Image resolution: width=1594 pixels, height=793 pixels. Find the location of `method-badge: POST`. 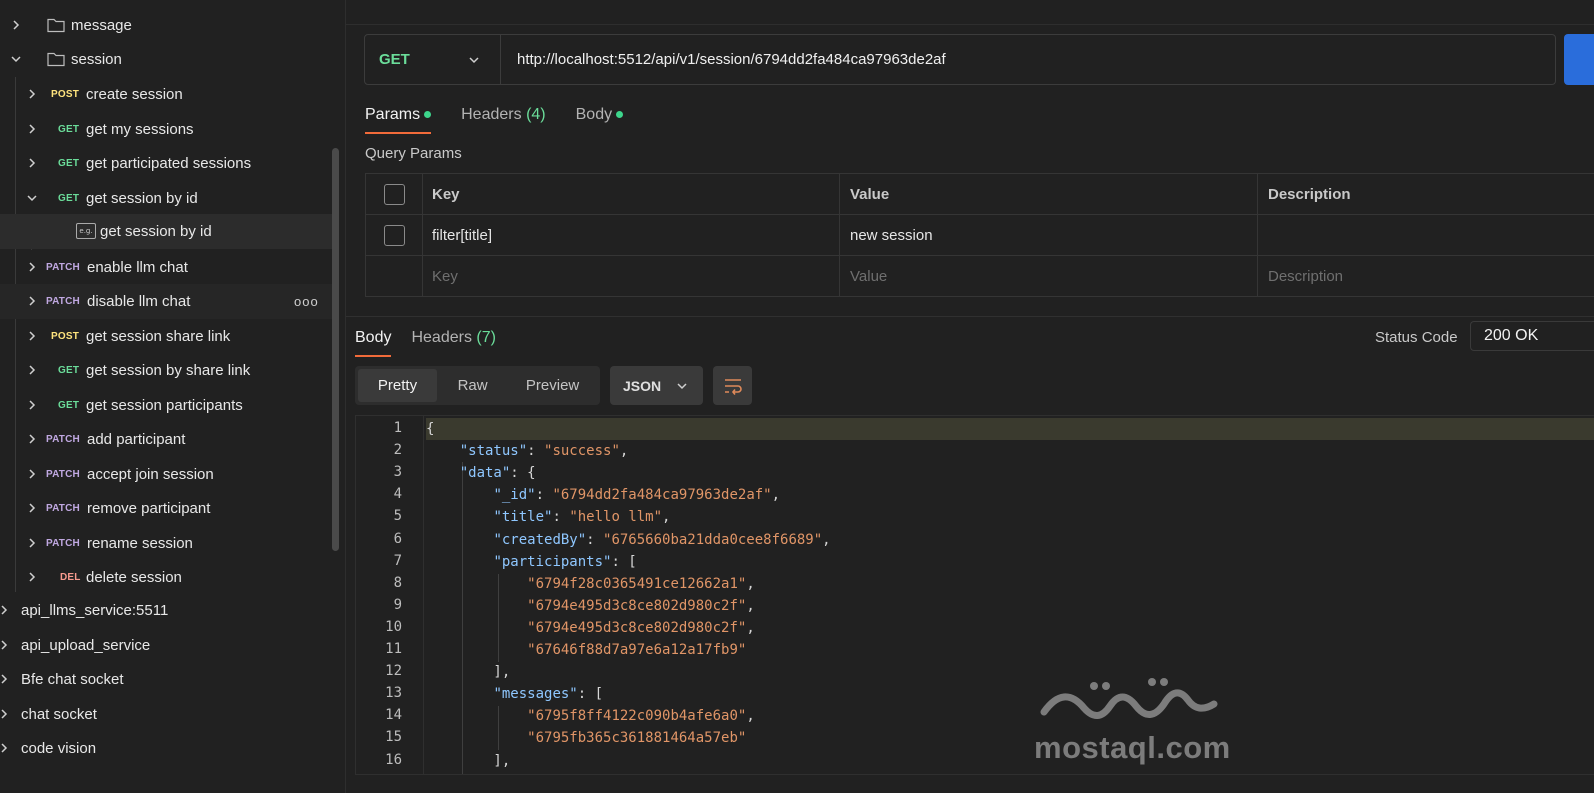

method-badge: POST is located at coordinates (65, 336).